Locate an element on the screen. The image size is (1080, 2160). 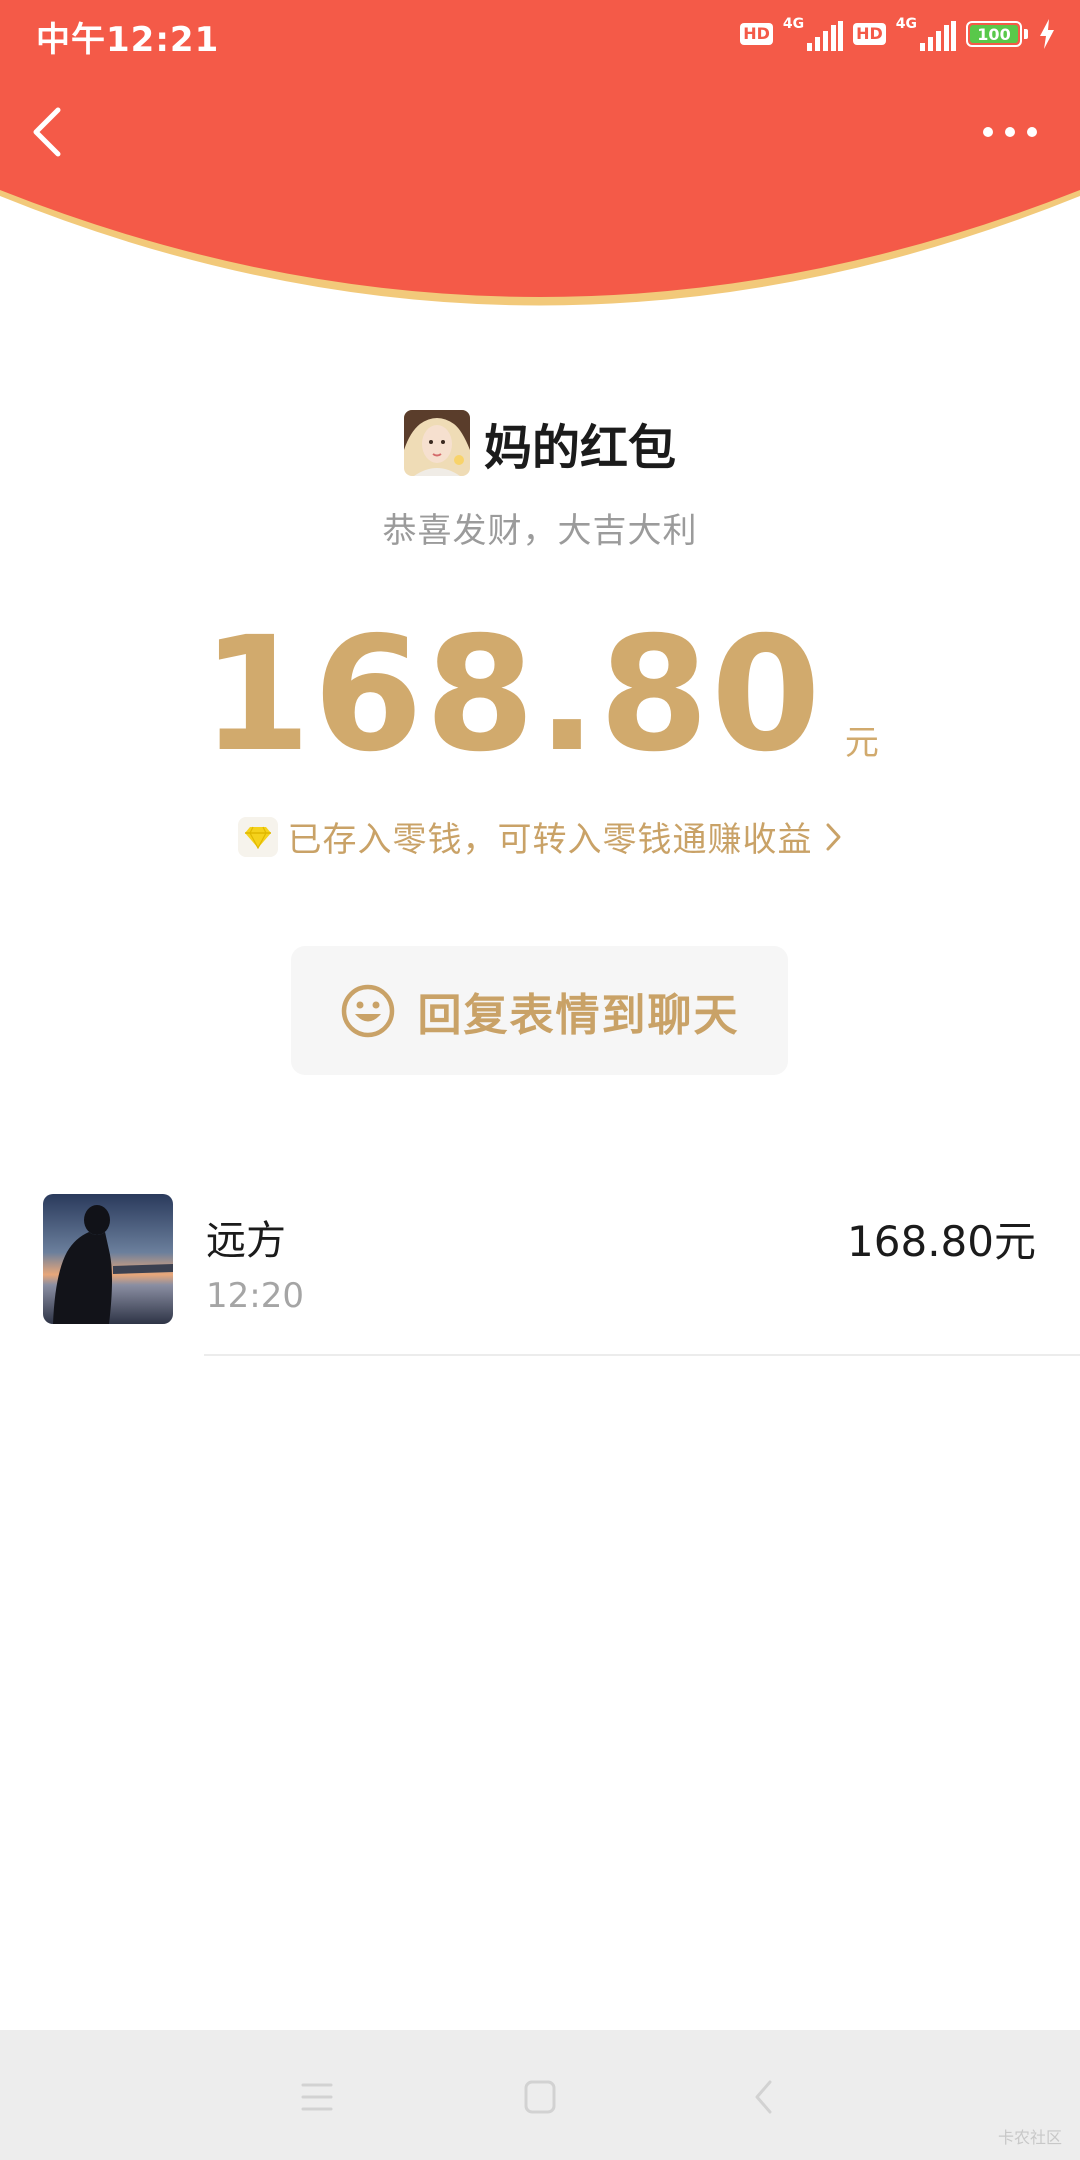
back-icon is located at coordinates (765, 2097).